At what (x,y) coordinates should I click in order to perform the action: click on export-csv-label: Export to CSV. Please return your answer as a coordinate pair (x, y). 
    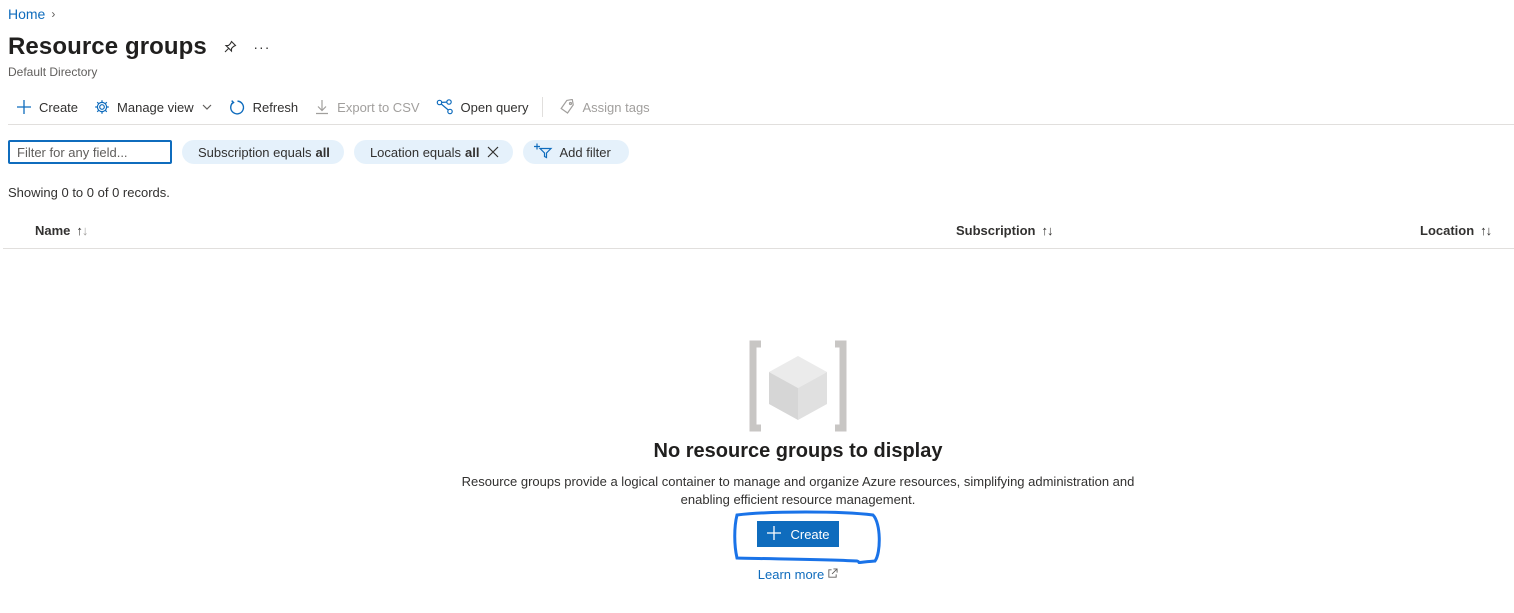
    Looking at the image, I should click on (378, 107).